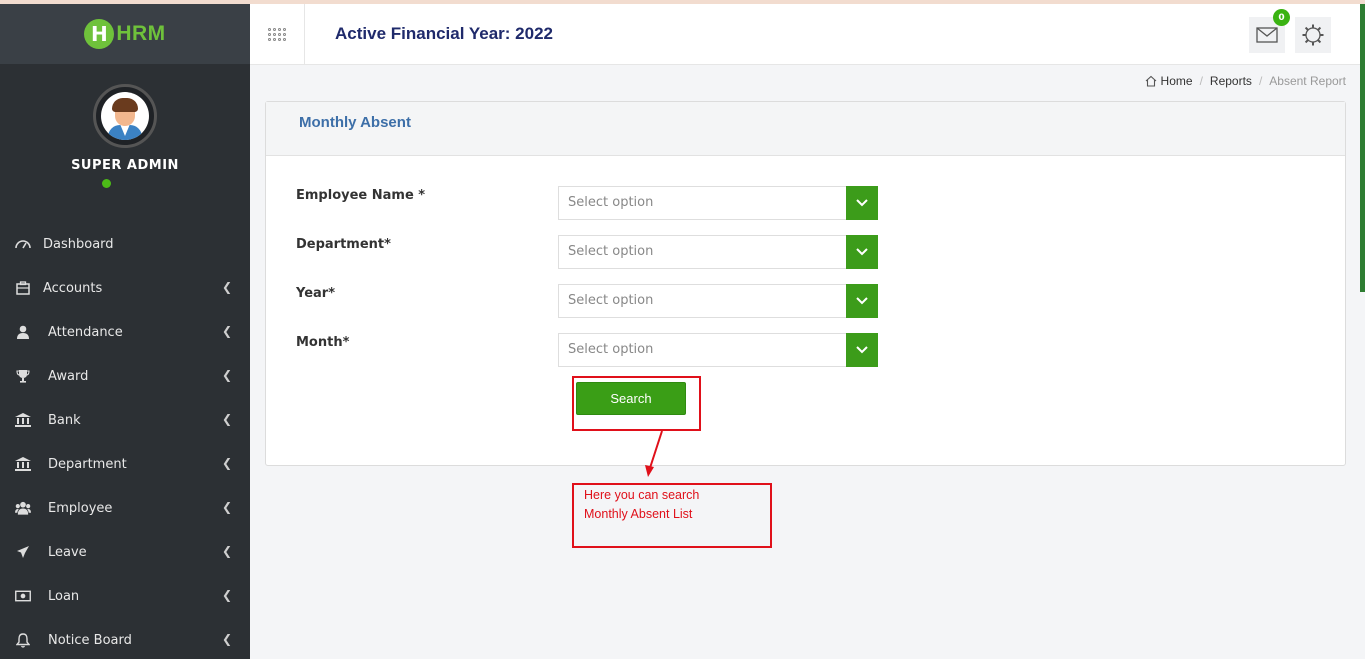 This screenshot has width=1365, height=659. I want to click on user-profile: SUPER ADMIN, so click(125, 136).